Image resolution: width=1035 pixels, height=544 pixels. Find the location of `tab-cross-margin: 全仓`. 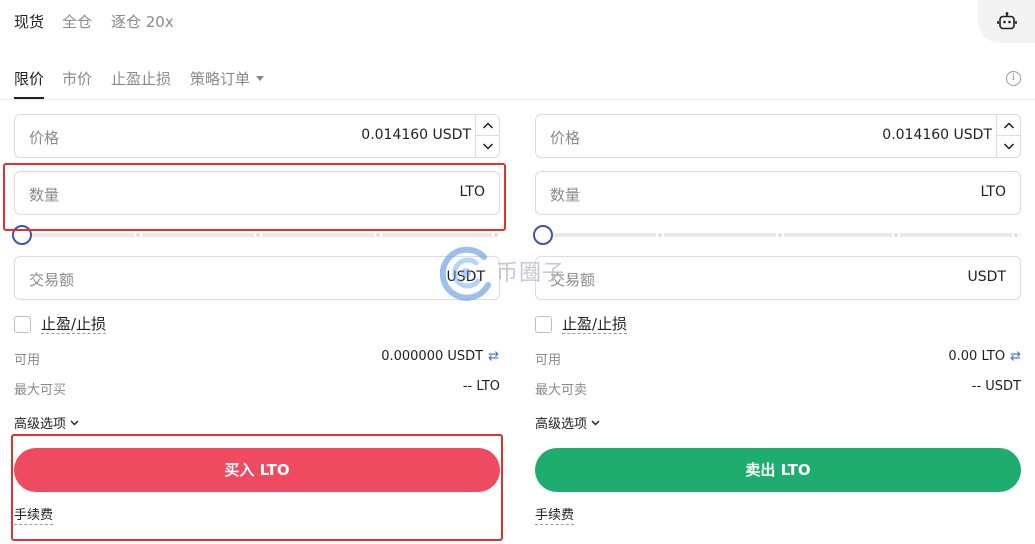

tab-cross-margin: 全仓 is located at coordinates (77, 21).